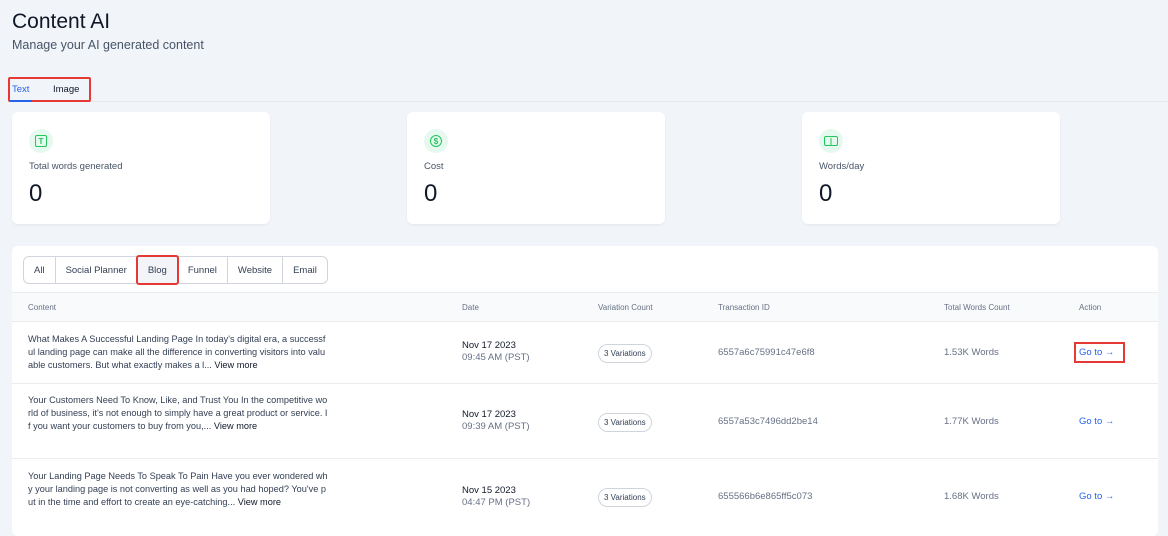  I want to click on filter-social-planner: Social Planner, so click(97, 270).